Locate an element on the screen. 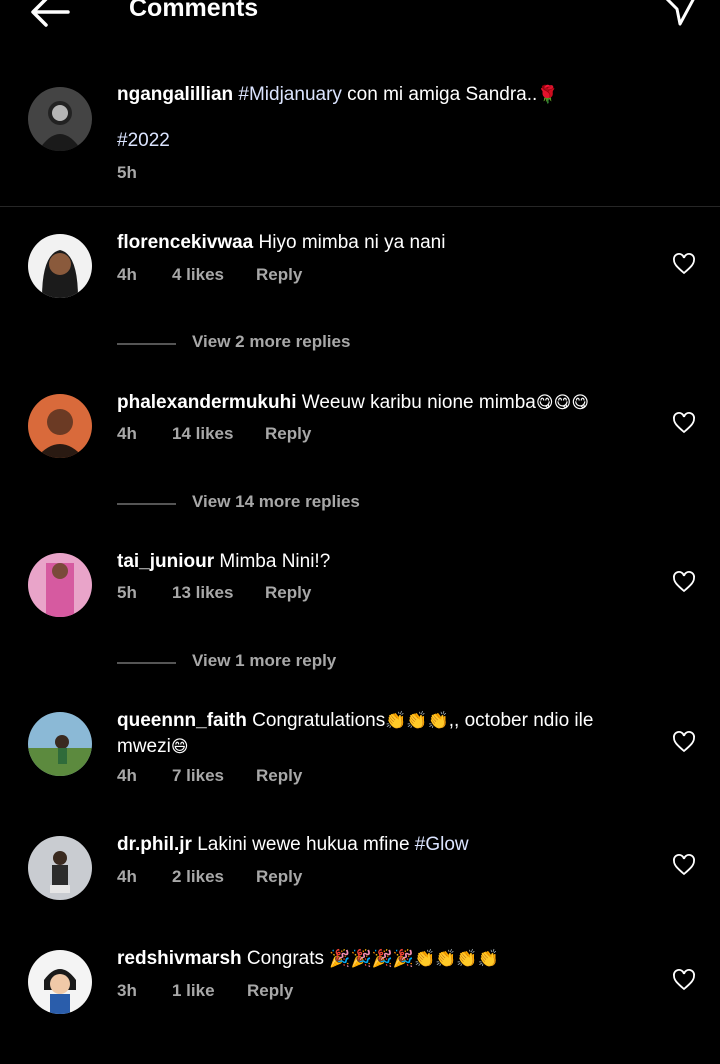 This screenshot has width=720, height=1064. caption-hashtag-line: #2022 is located at coordinates (377, 141).